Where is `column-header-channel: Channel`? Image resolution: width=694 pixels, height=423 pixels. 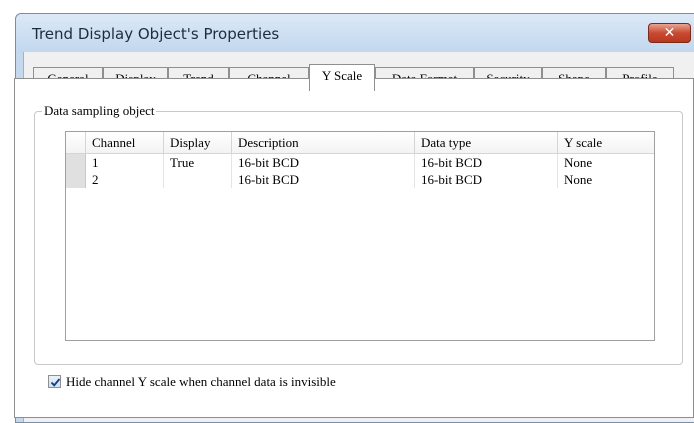 column-header-channel: Channel is located at coordinates (125, 143).